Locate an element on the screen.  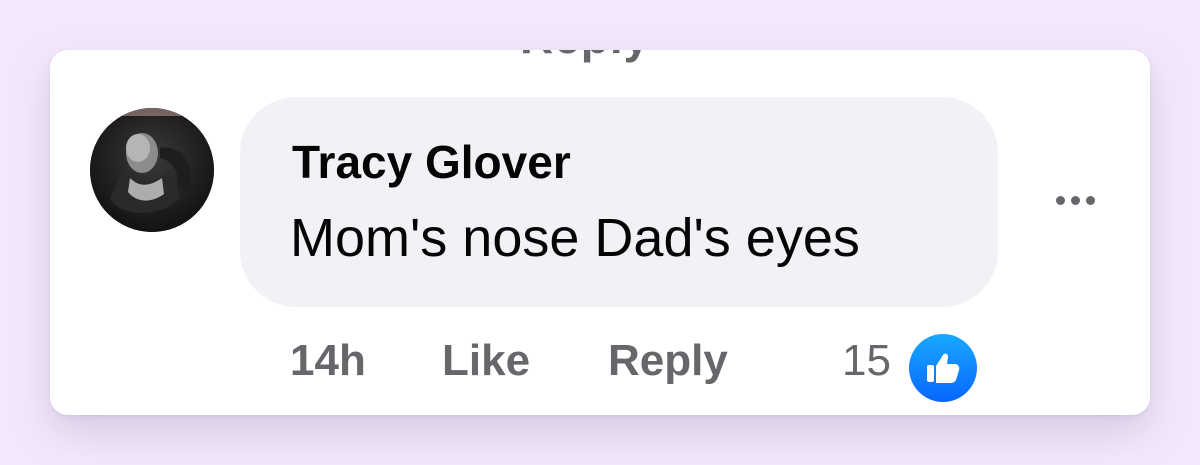
avatar is located at coordinates (152, 170).